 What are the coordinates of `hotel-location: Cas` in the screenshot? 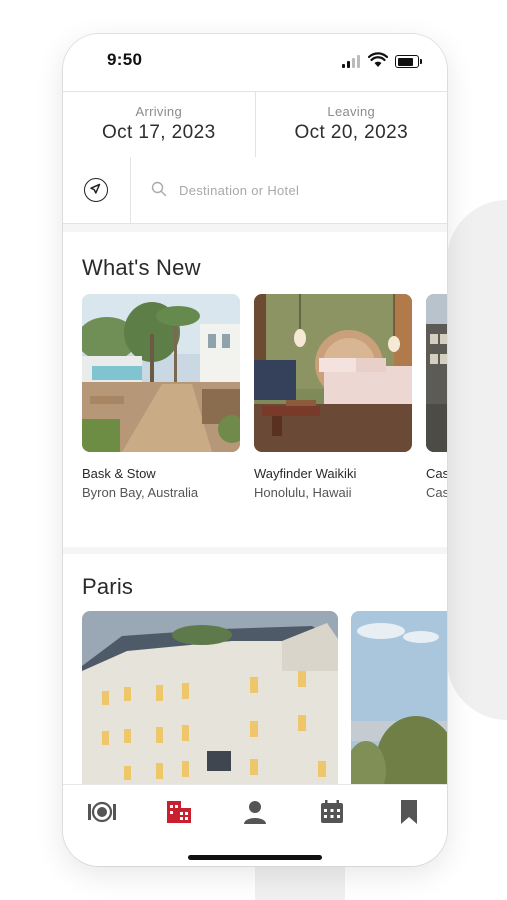 It's located at (436, 492).